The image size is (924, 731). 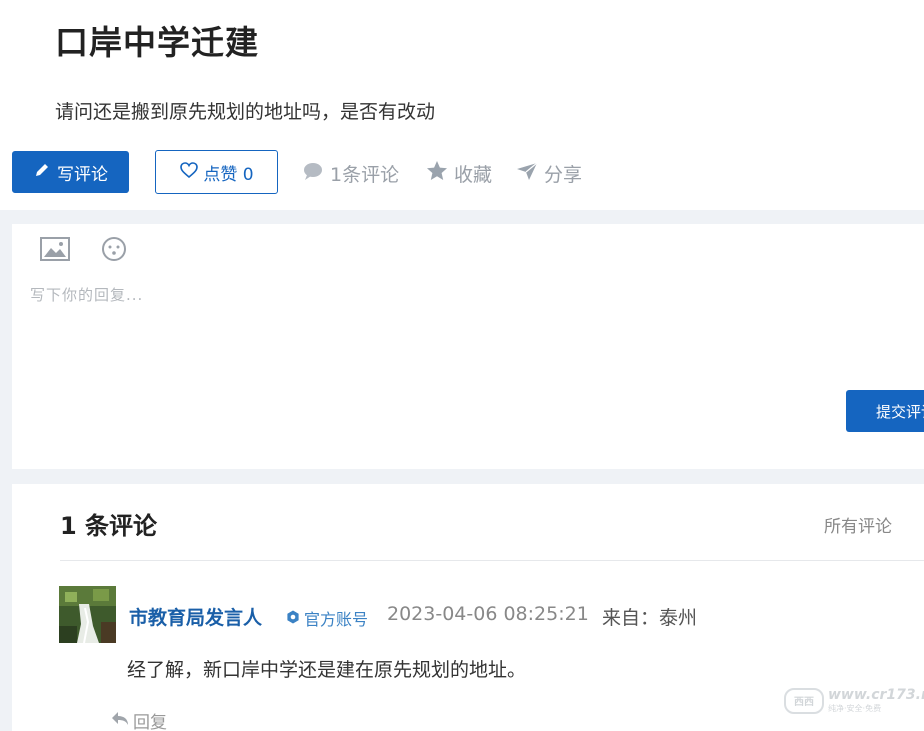 I want to click on reply-arrow-icon, so click(x=120, y=720).